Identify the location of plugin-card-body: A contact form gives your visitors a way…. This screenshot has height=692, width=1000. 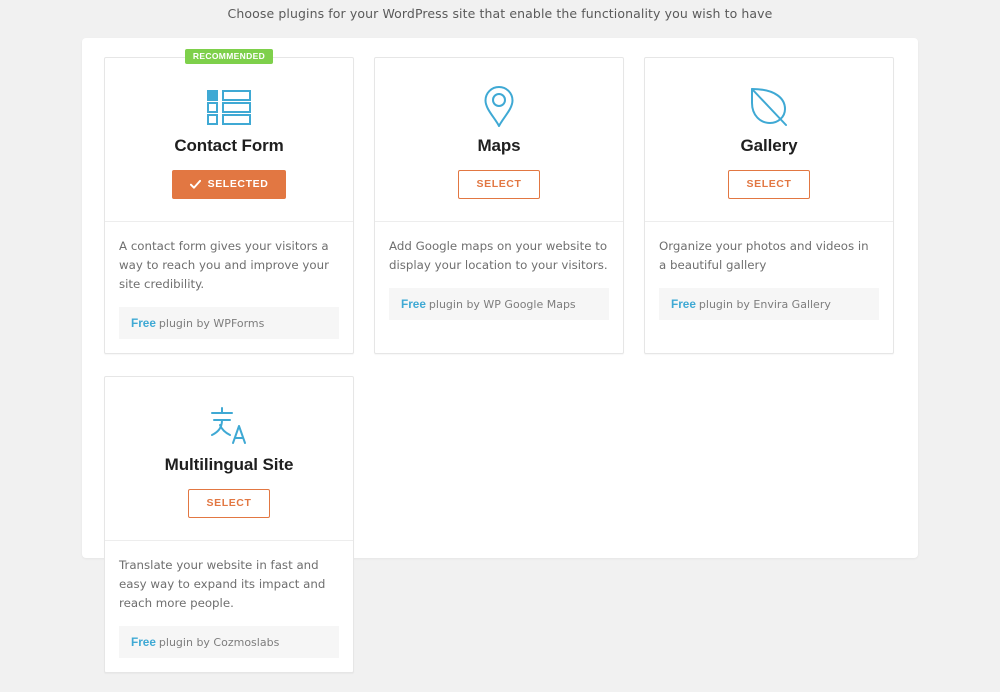
(229, 287).